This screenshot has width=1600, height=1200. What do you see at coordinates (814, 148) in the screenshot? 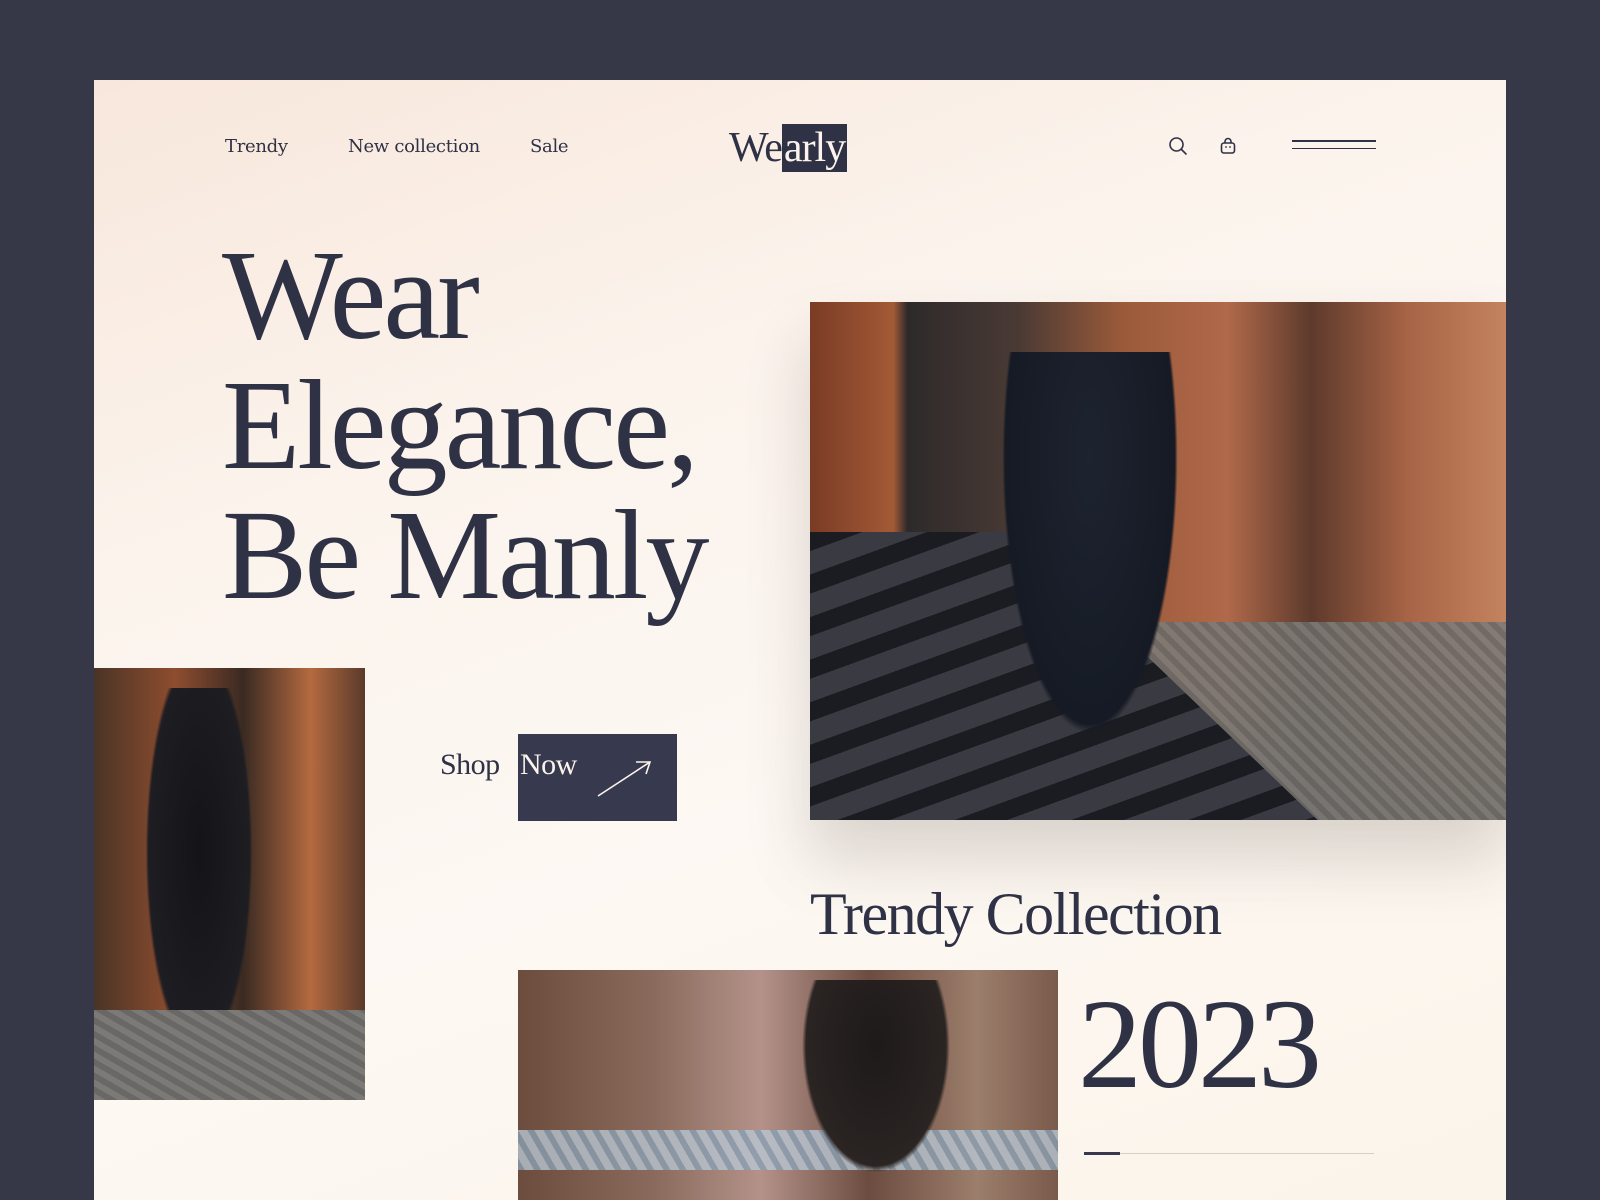
I see `logo-text-highlight: arly` at bounding box center [814, 148].